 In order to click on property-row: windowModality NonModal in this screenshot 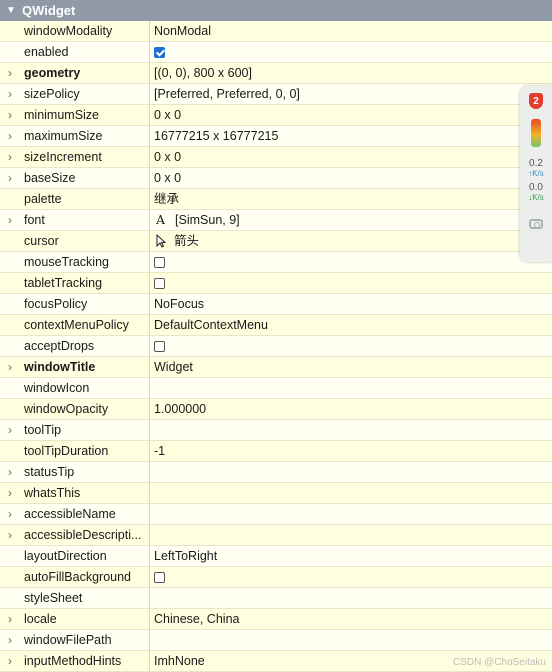, I will do `click(276, 31)`.